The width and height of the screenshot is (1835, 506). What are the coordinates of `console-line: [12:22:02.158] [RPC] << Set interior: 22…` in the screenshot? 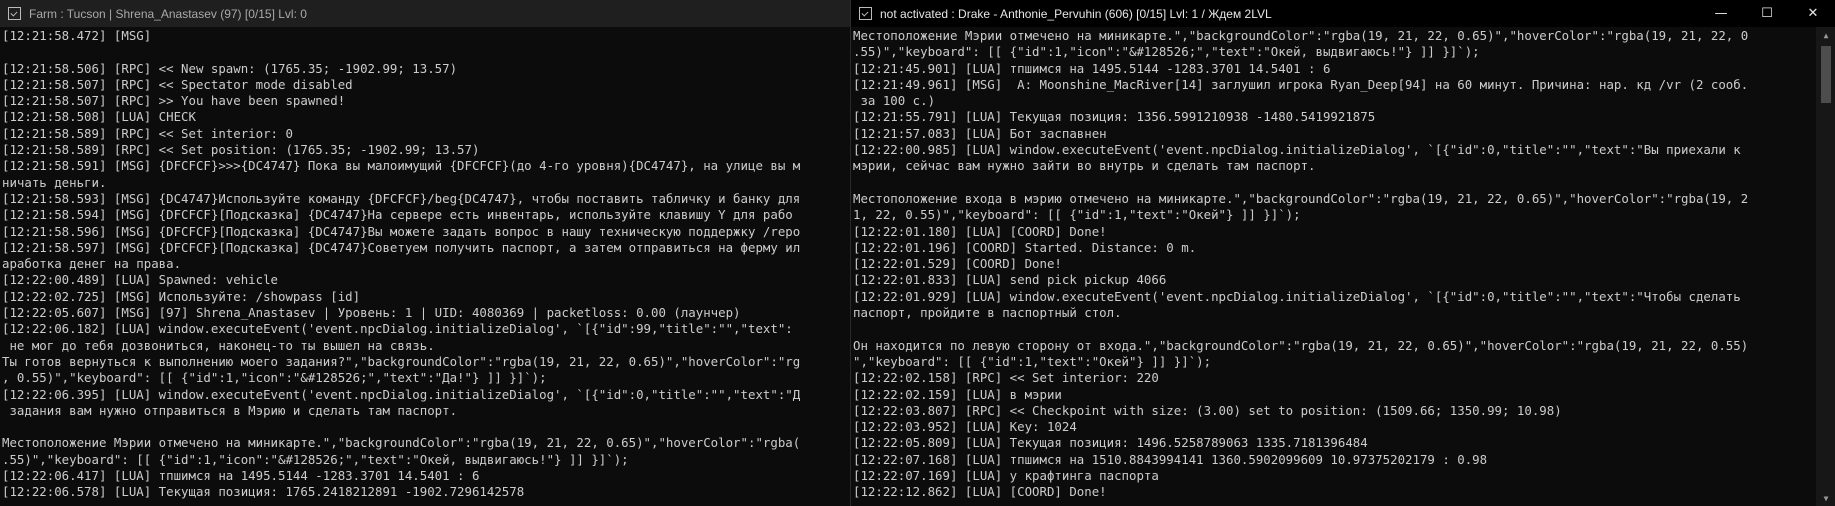 It's located at (1006, 378).